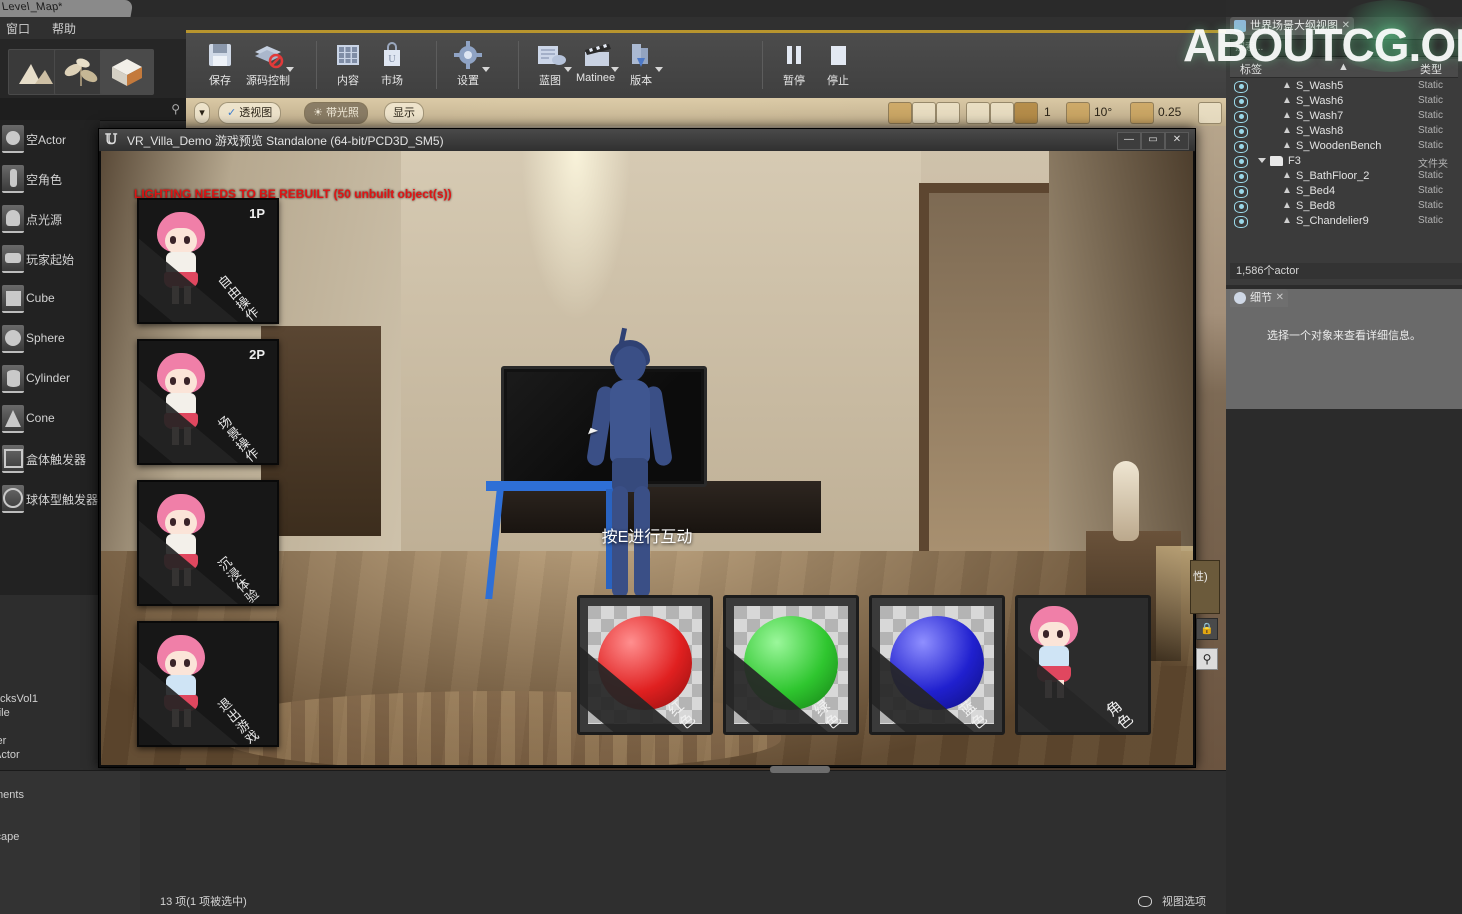  What do you see at coordinates (50, 380) in the screenshot?
I see `place-actor-row: Cylinder` at bounding box center [50, 380].